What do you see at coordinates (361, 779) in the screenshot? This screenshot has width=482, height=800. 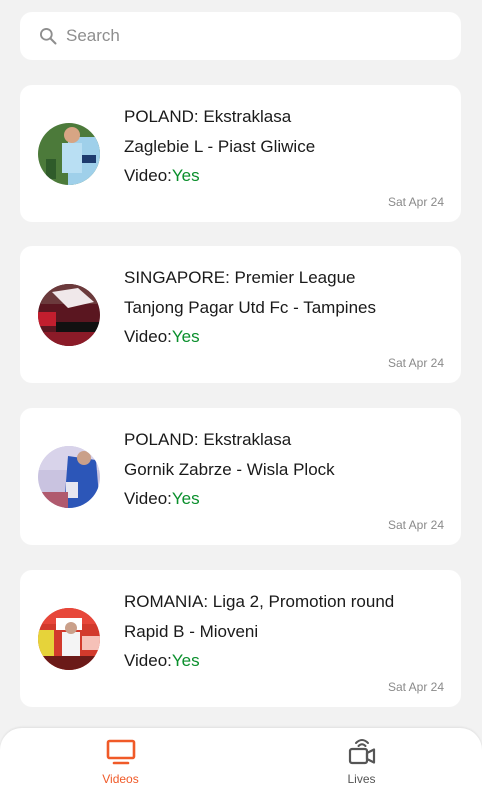 I see `nav-label-lives: Lives` at bounding box center [361, 779].